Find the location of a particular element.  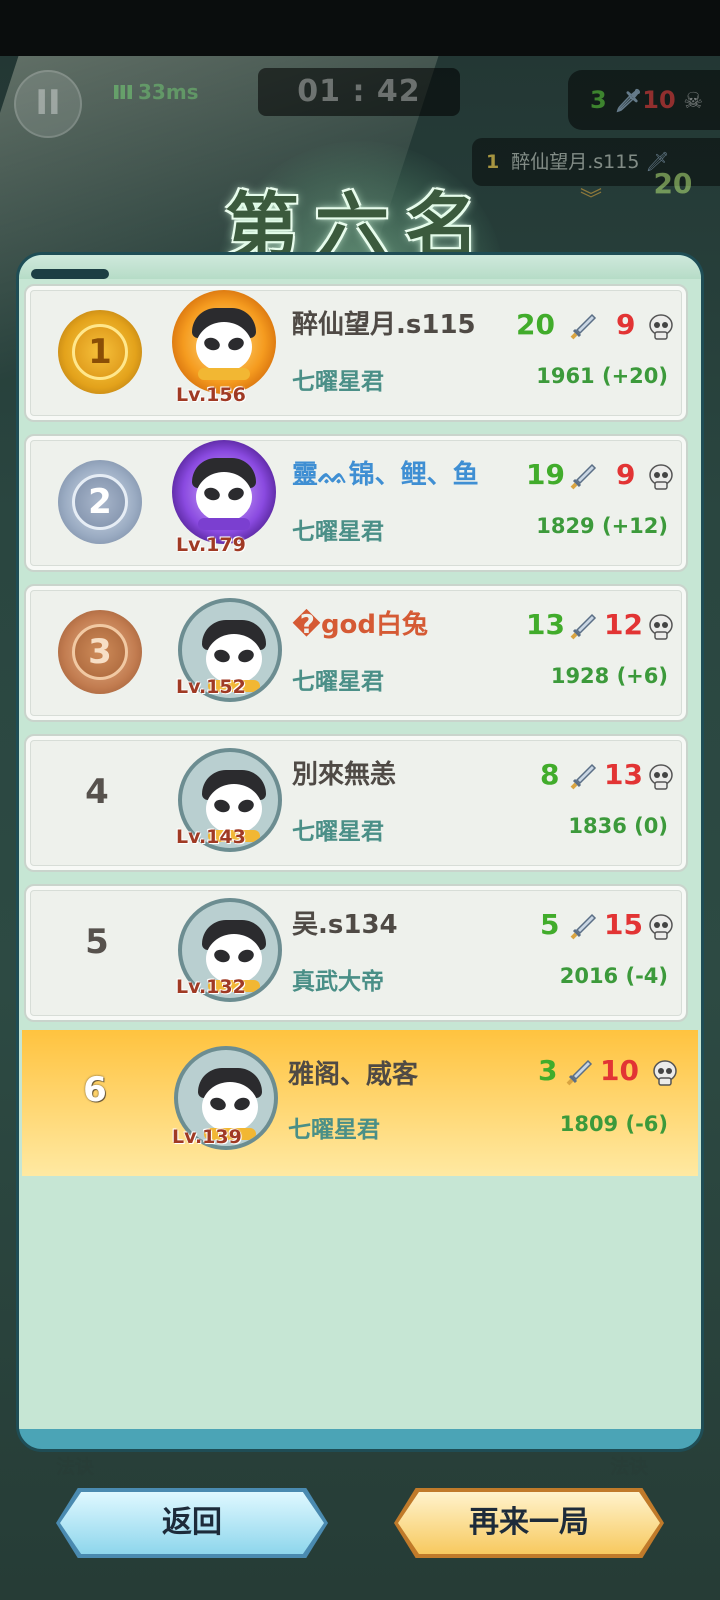

player-kills: 20 is located at coordinates (535, 324).